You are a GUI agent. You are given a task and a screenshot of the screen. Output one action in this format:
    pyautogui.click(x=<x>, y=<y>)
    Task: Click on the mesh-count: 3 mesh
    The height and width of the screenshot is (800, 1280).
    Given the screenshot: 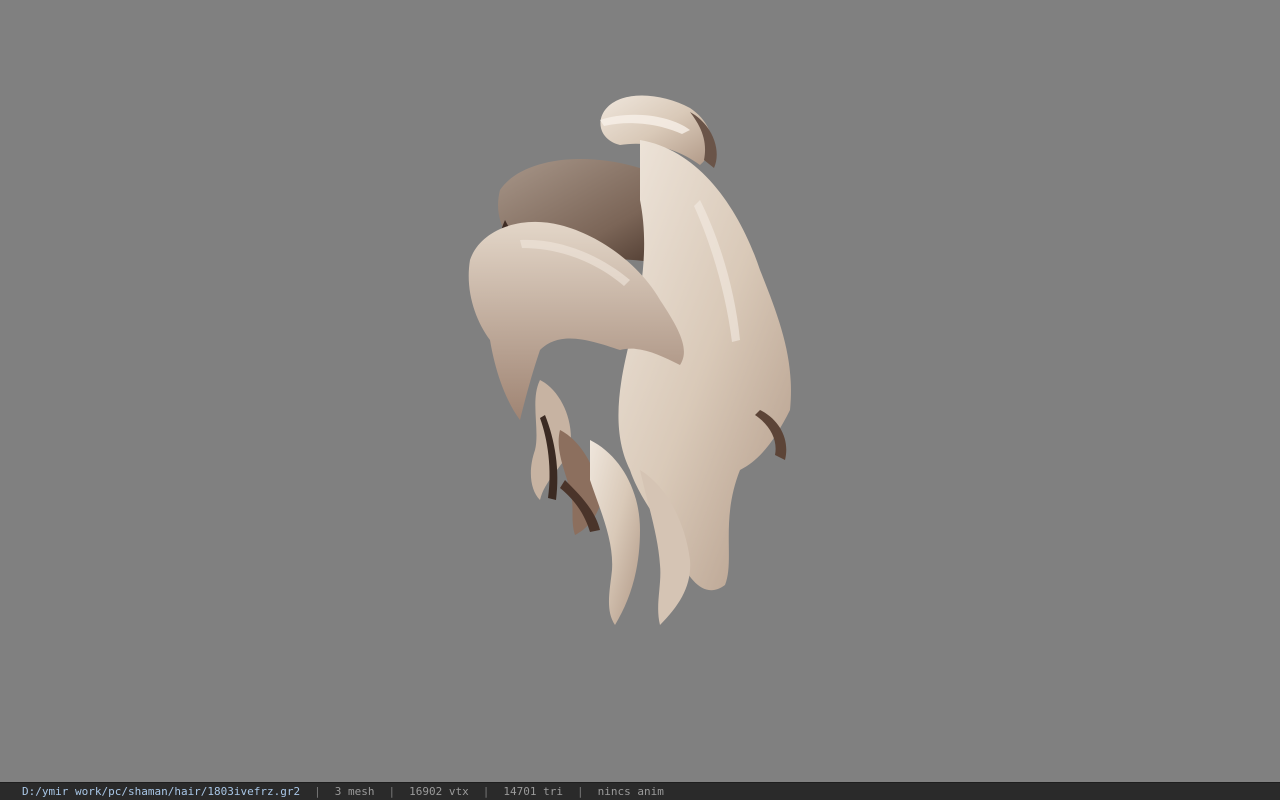 What is the action you would take?
    pyautogui.click(x=354, y=791)
    